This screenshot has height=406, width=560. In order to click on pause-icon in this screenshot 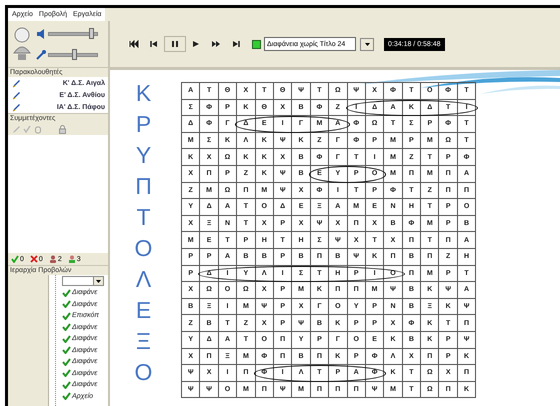, I will do `click(175, 44)`.